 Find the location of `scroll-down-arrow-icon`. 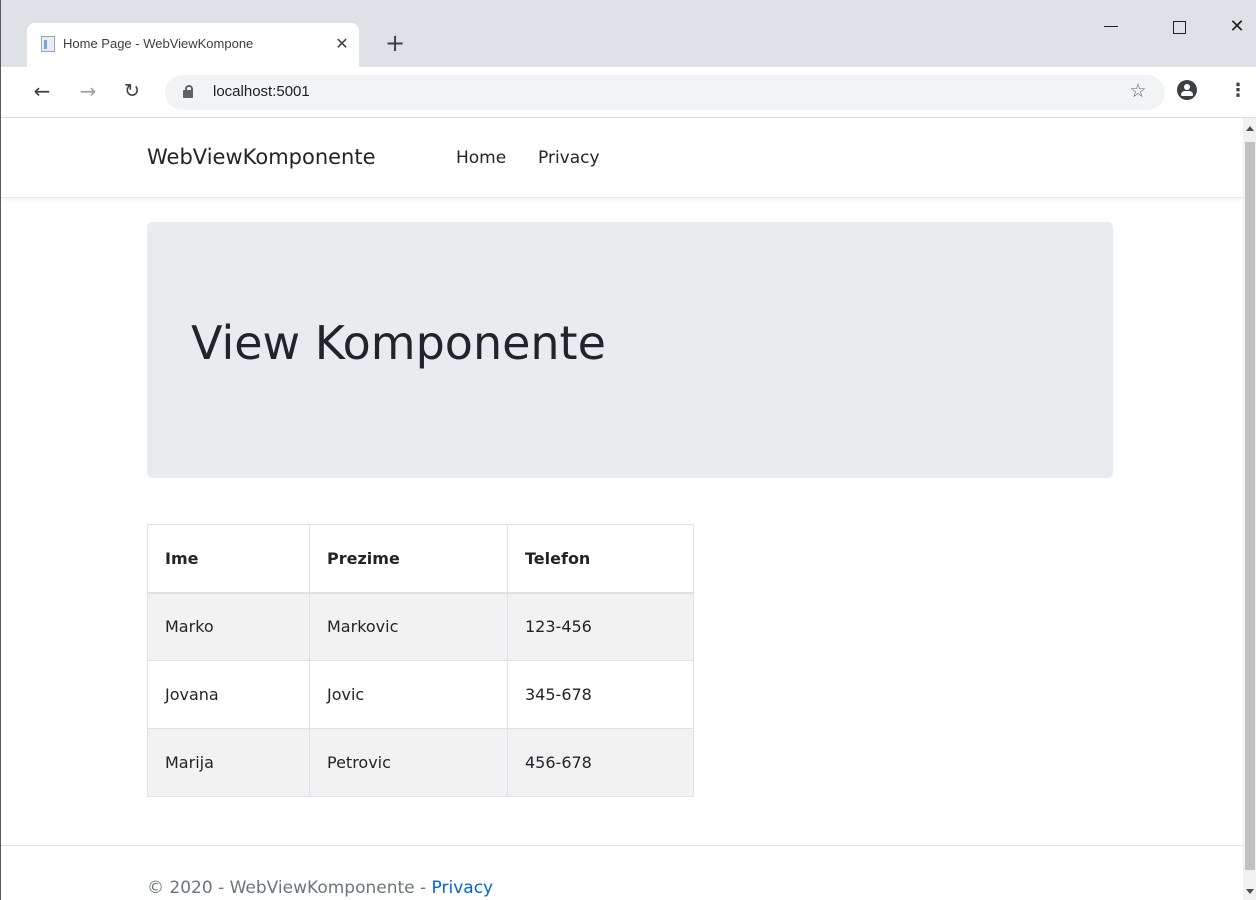

scroll-down-arrow-icon is located at coordinates (1250, 891).